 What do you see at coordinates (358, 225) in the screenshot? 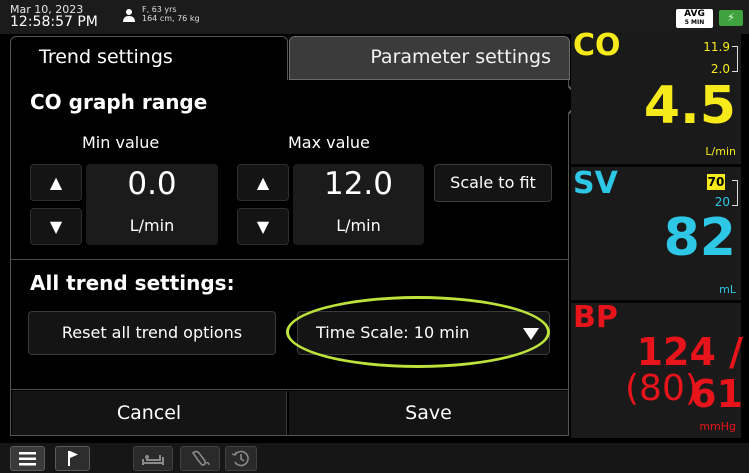
I see `max-unit-text: L/min` at bounding box center [358, 225].